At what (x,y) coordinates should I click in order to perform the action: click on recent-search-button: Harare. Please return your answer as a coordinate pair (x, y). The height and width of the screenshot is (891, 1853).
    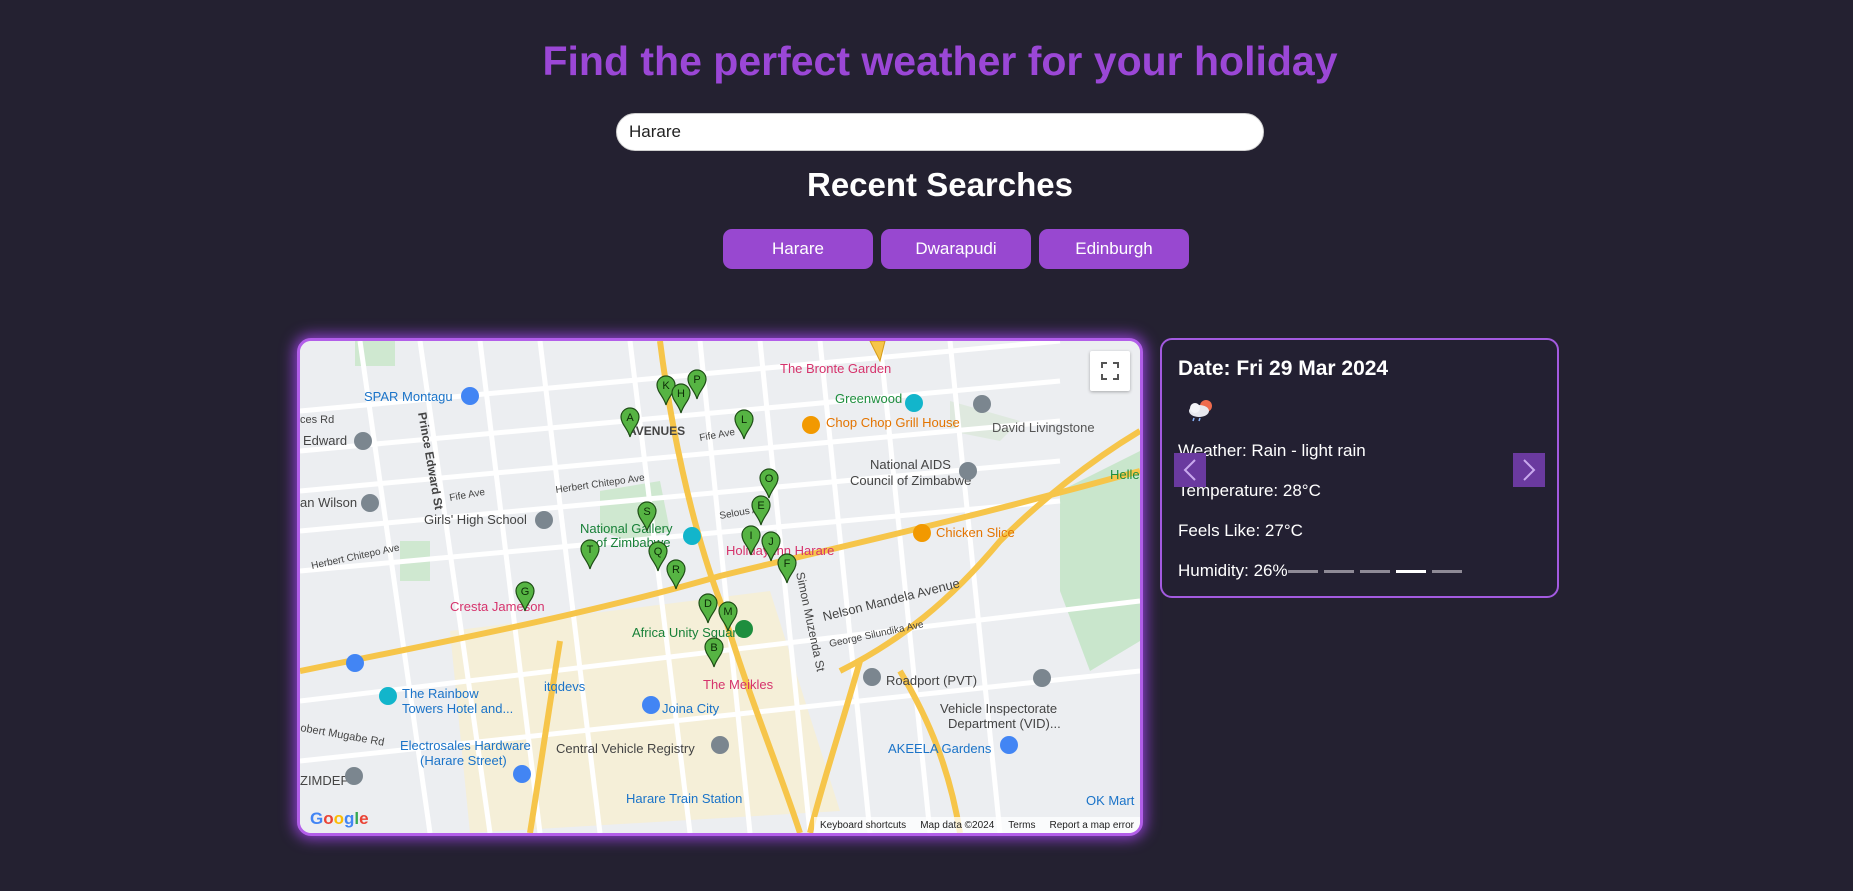
    Looking at the image, I should click on (798, 249).